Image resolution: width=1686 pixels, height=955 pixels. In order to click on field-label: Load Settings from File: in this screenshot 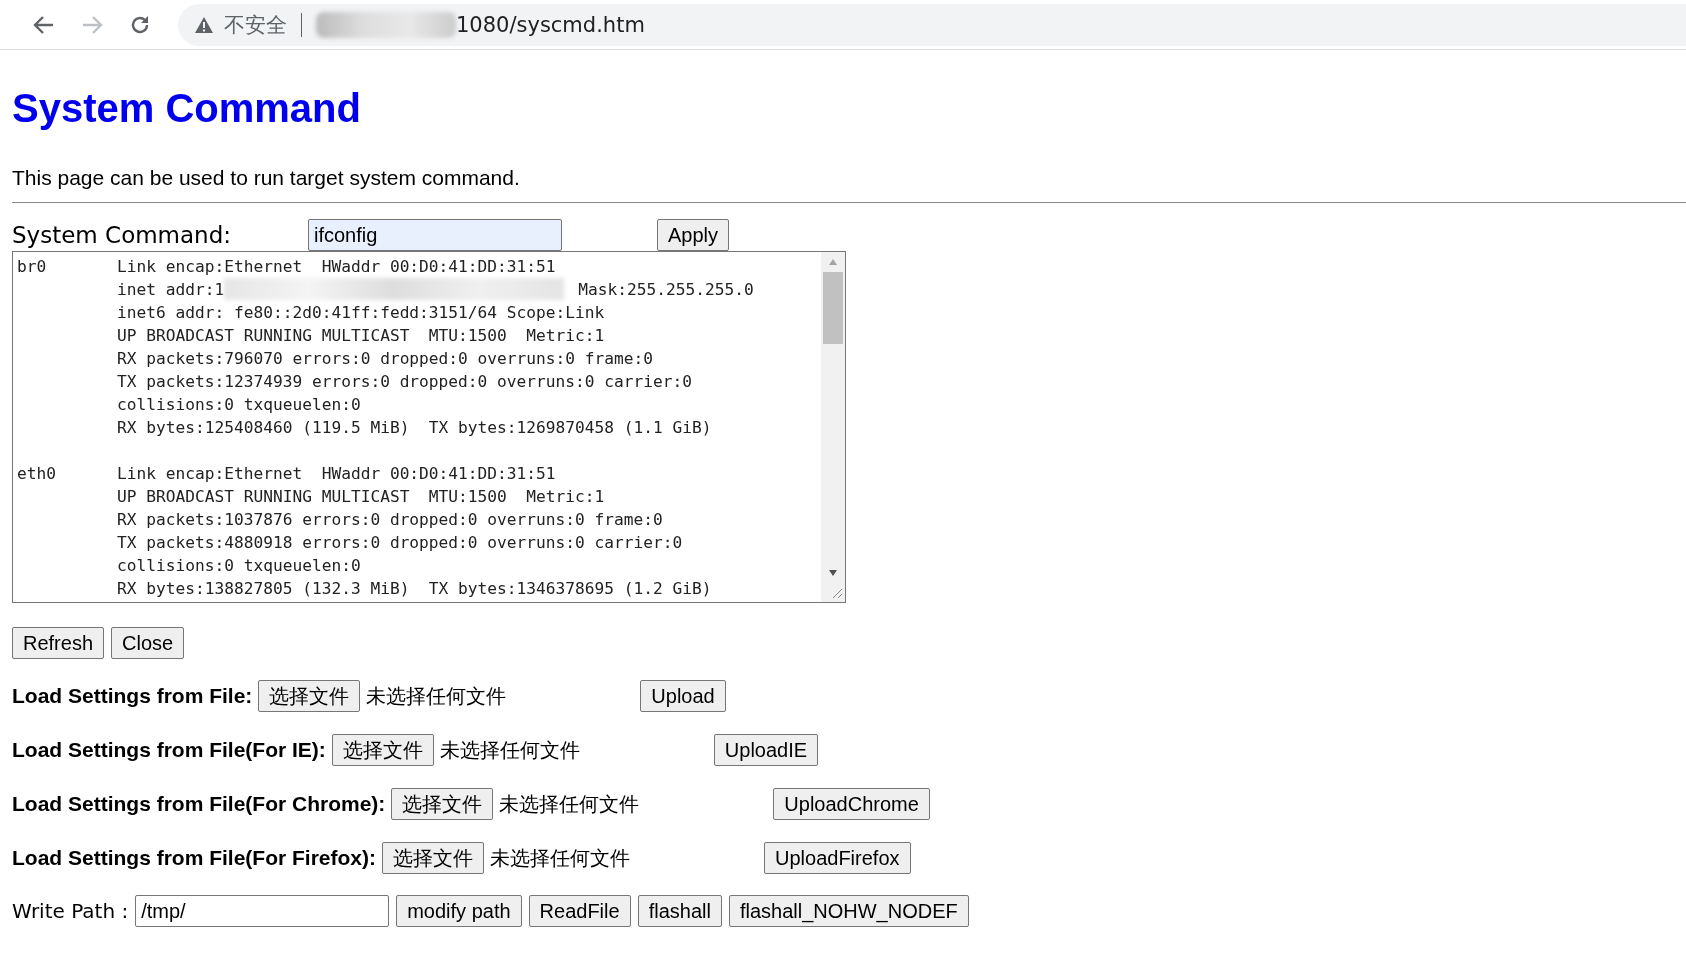, I will do `click(132, 696)`.